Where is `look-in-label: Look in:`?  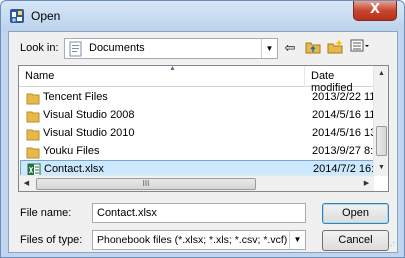 look-in-label: Look in: is located at coordinates (39, 48).